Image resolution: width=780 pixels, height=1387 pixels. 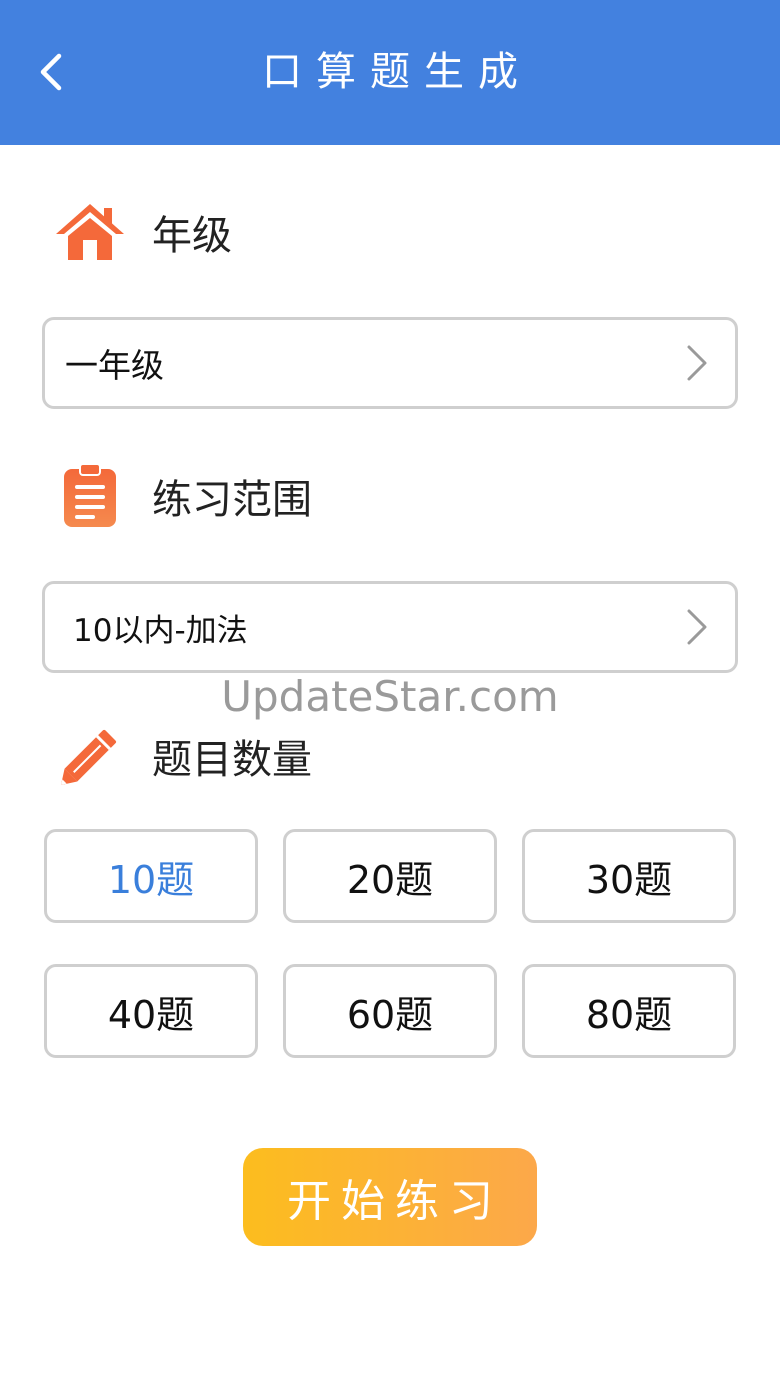 What do you see at coordinates (390, 1011) in the screenshot?
I see `quantity-option-60: 60题` at bounding box center [390, 1011].